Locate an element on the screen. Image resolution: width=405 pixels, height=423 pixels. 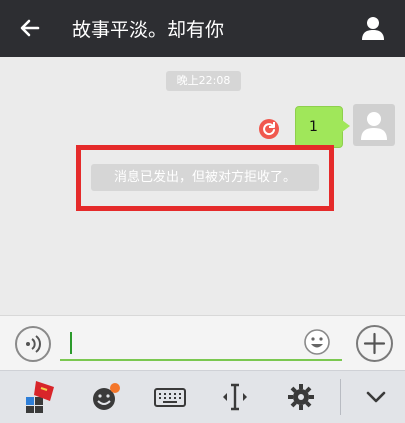
system-message: 消息已发出，但被对方拒收了。 is located at coordinates (205, 177).